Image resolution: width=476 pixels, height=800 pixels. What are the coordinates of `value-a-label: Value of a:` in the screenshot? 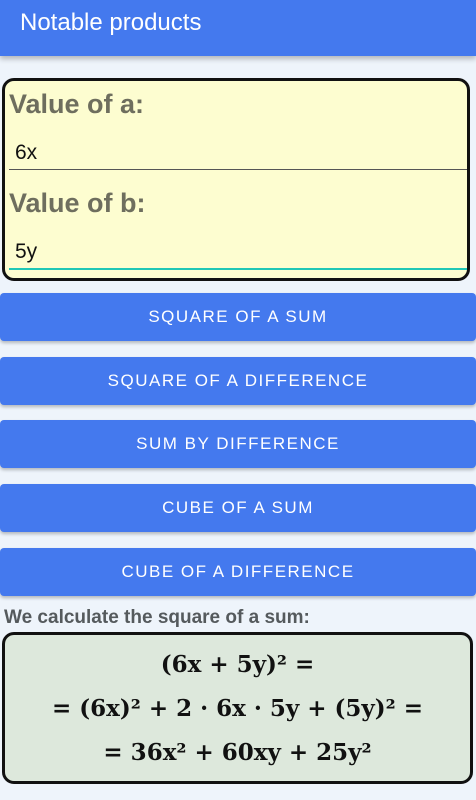 It's located at (77, 104).